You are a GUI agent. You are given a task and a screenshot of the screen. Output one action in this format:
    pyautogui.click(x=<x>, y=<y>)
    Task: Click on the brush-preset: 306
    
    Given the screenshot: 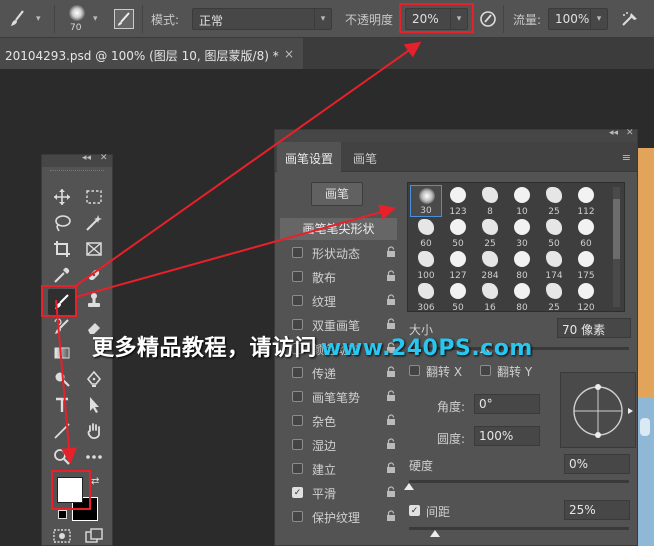 What is the action you would take?
    pyautogui.click(x=426, y=296)
    